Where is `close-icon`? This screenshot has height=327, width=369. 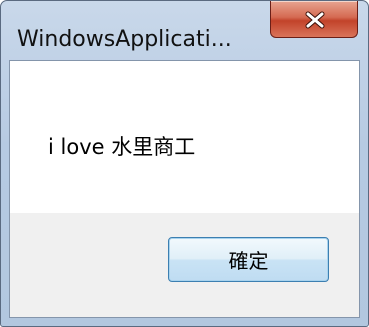 close-icon is located at coordinates (315, 19).